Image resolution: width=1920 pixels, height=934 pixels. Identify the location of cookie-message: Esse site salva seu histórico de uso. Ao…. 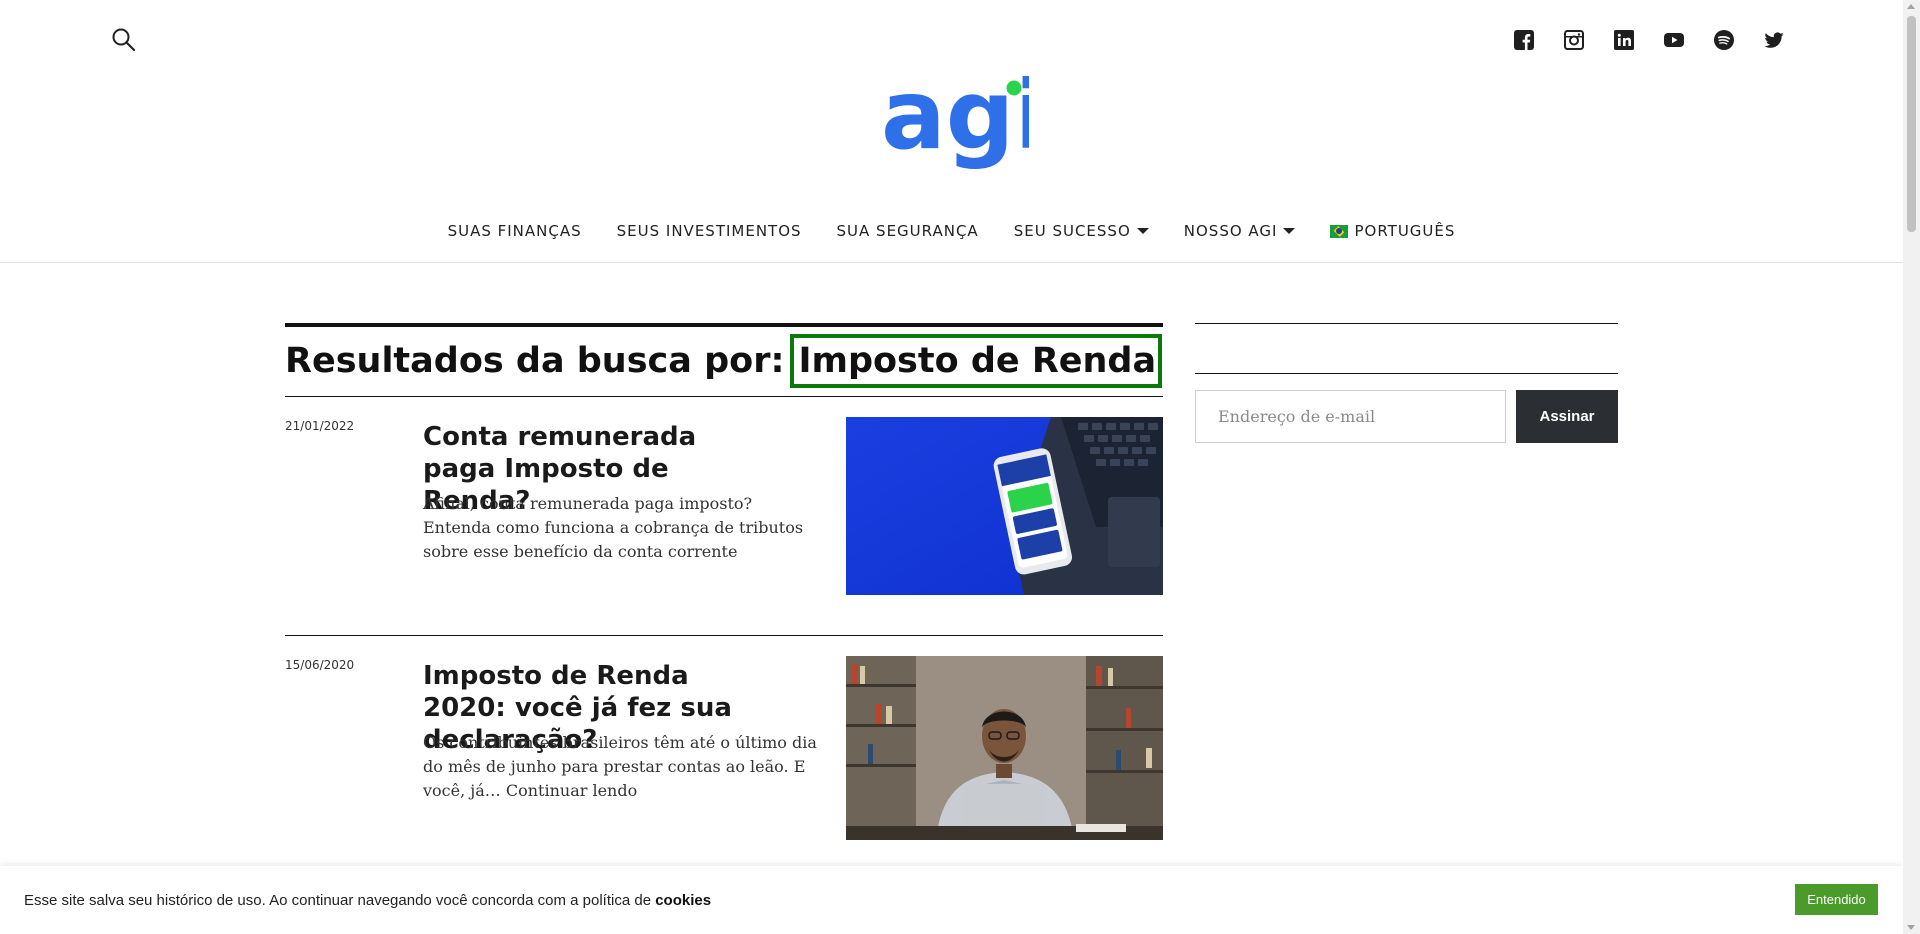
(367, 900).